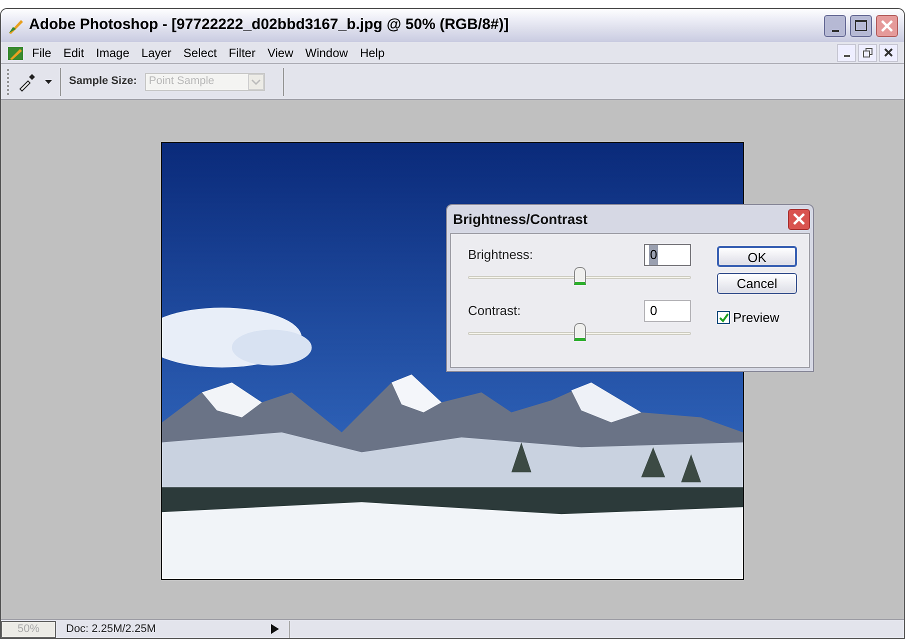 This screenshot has height=639, width=905. Describe the element at coordinates (275, 629) in the screenshot. I see `play-icon` at that location.